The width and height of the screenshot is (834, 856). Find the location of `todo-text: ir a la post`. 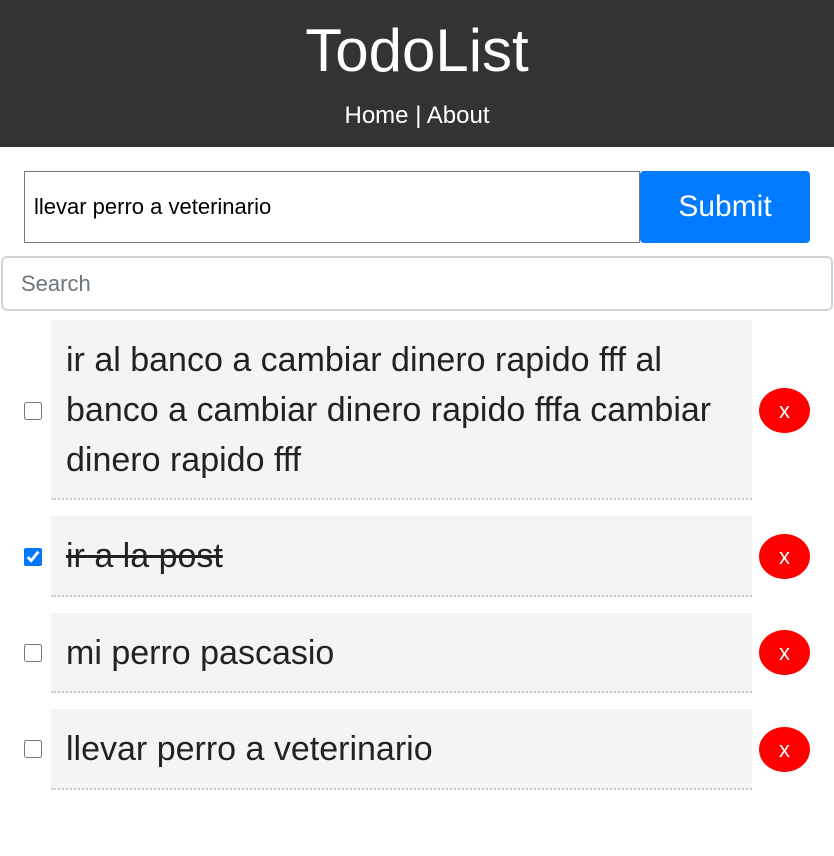

todo-text: ir a la post is located at coordinates (401, 556).